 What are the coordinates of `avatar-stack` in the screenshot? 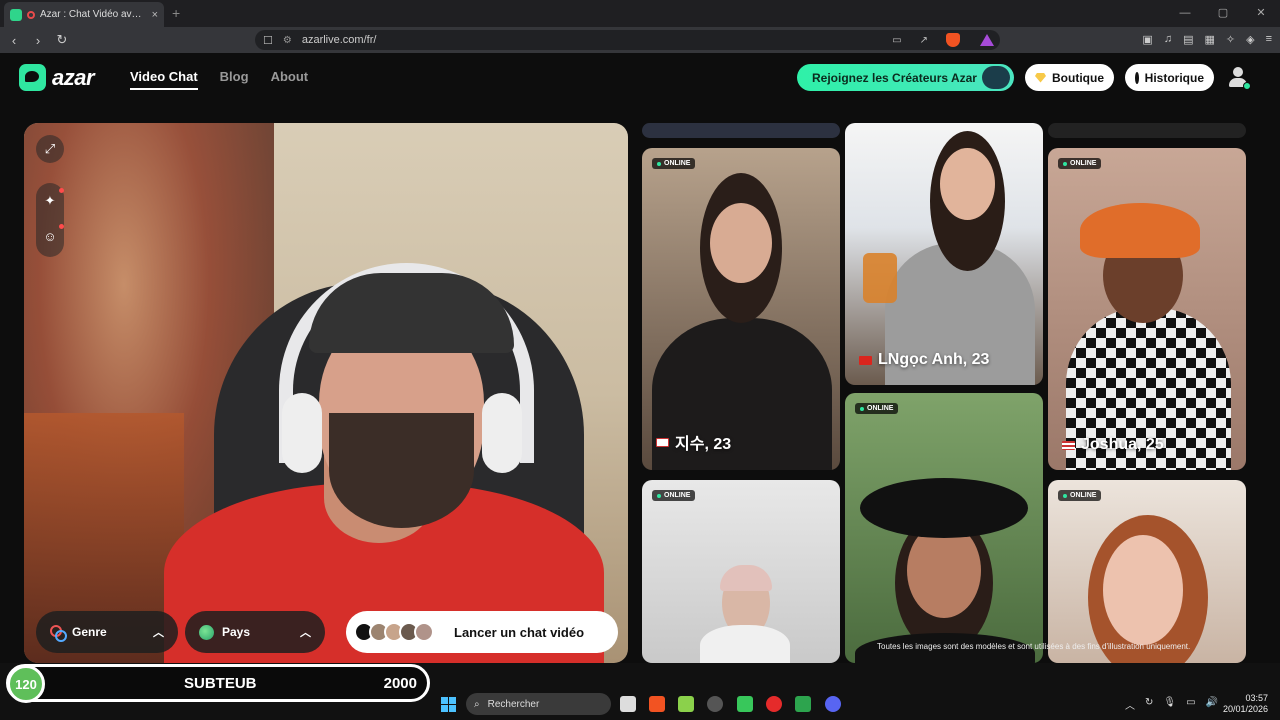 It's located at (401, 632).